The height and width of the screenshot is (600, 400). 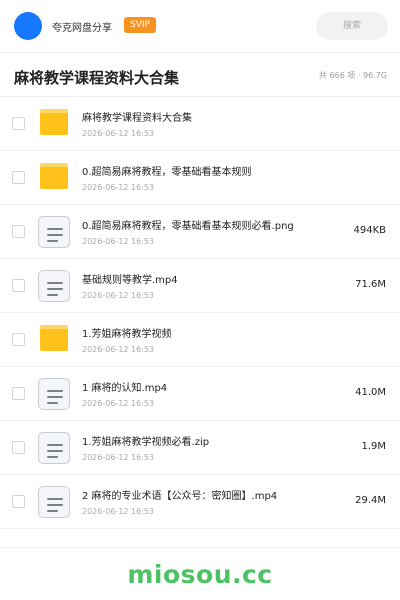 I want to click on file-row: 基础规则等教学.mp4 2026-06-12 16:53 71.6M, so click(x=200, y=286).